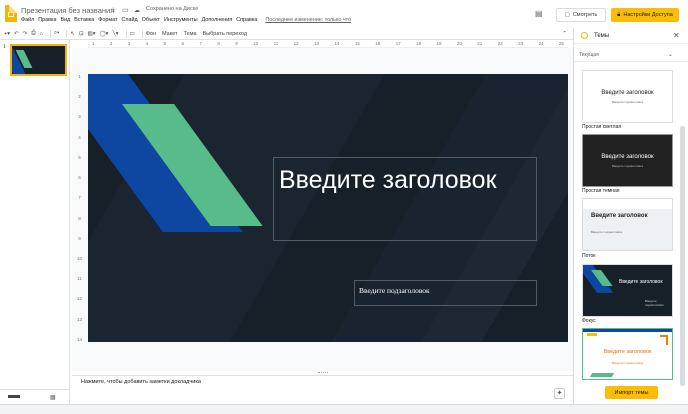  What do you see at coordinates (619, 14) in the screenshot?
I see `lock-icon: 🔒︎` at bounding box center [619, 14].